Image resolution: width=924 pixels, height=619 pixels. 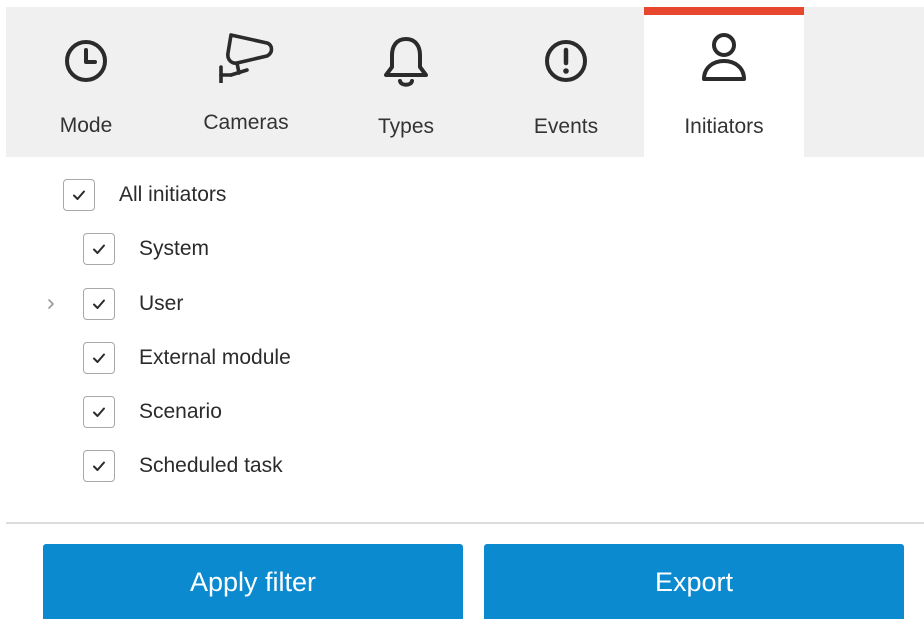 What do you see at coordinates (465, 523) in the screenshot?
I see `divider` at bounding box center [465, 523].